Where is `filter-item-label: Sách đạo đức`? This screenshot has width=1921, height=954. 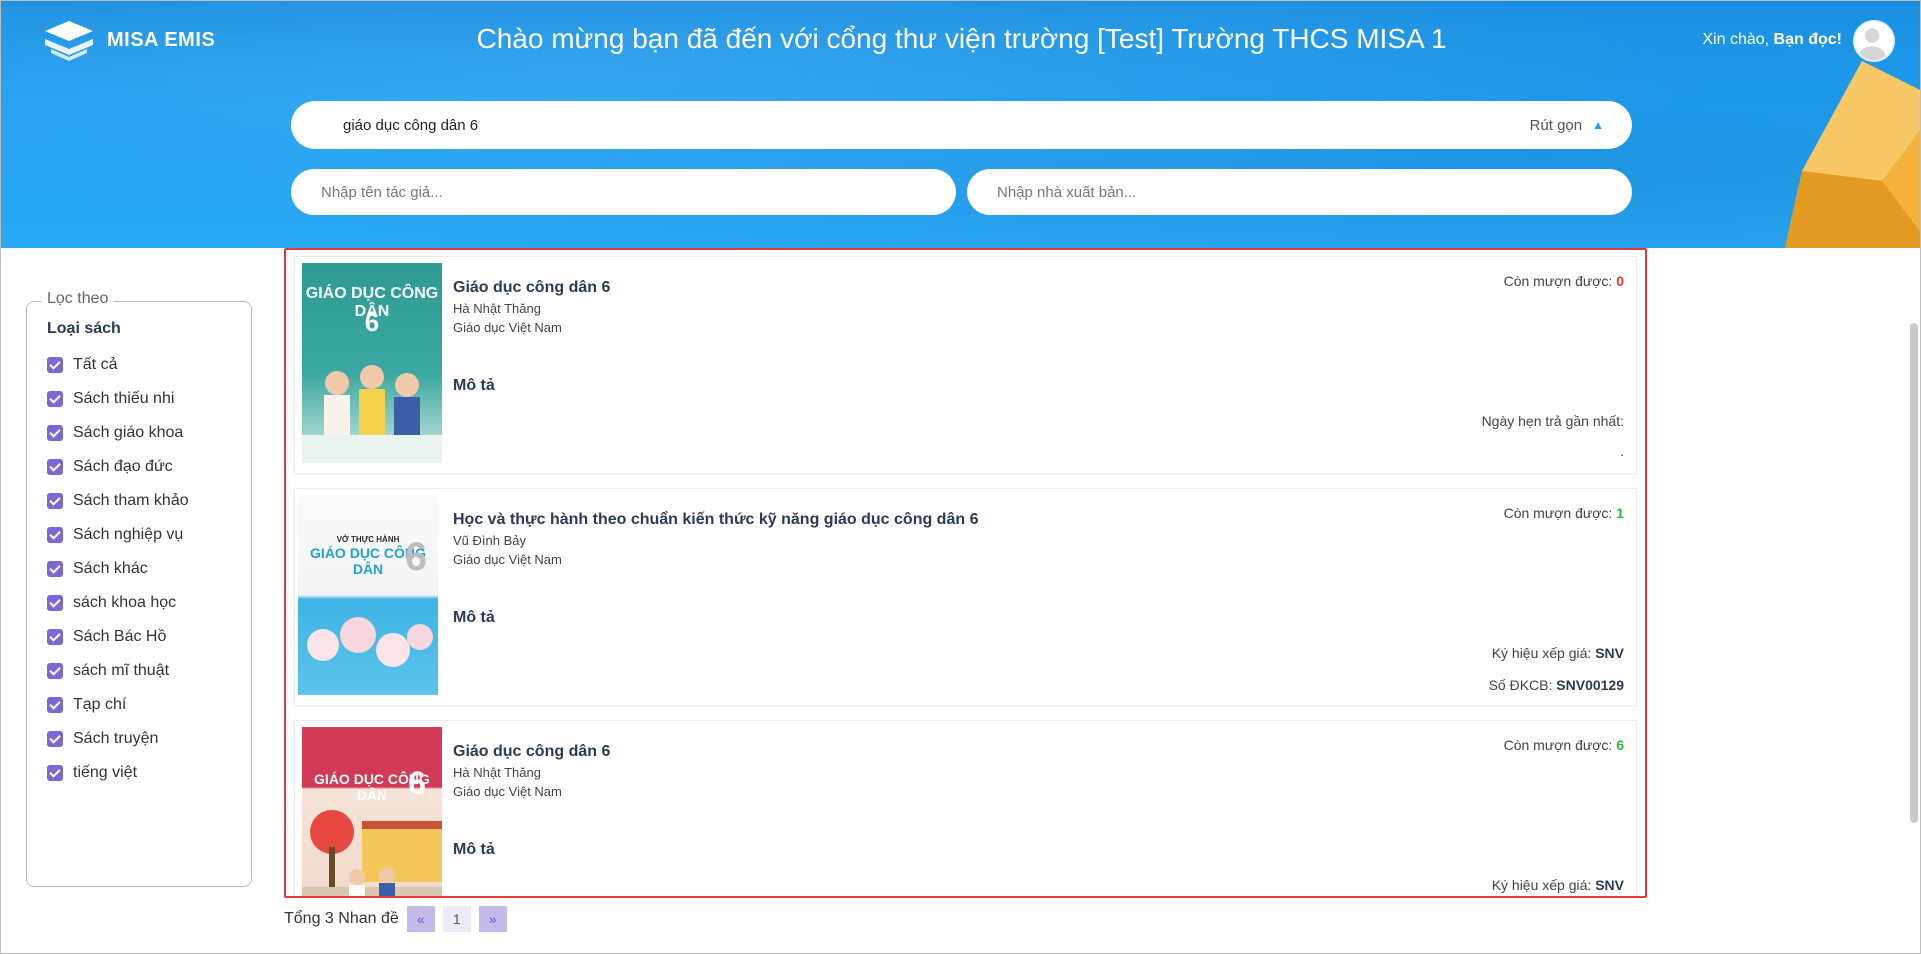
filter-item-label: Sách đạo đức is located at coordinates (123, 466).